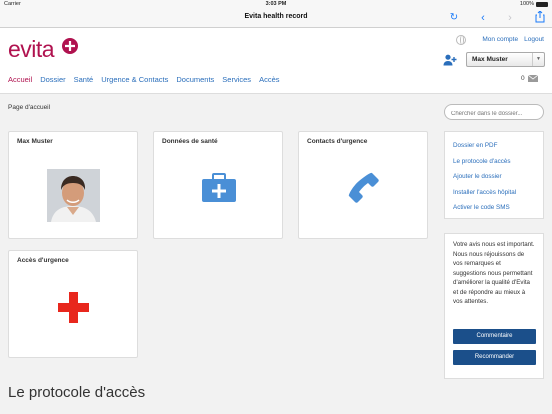 This screenshot has height=414, width=552. I want to click on browser-title: Evita health record, so click(276, 16).